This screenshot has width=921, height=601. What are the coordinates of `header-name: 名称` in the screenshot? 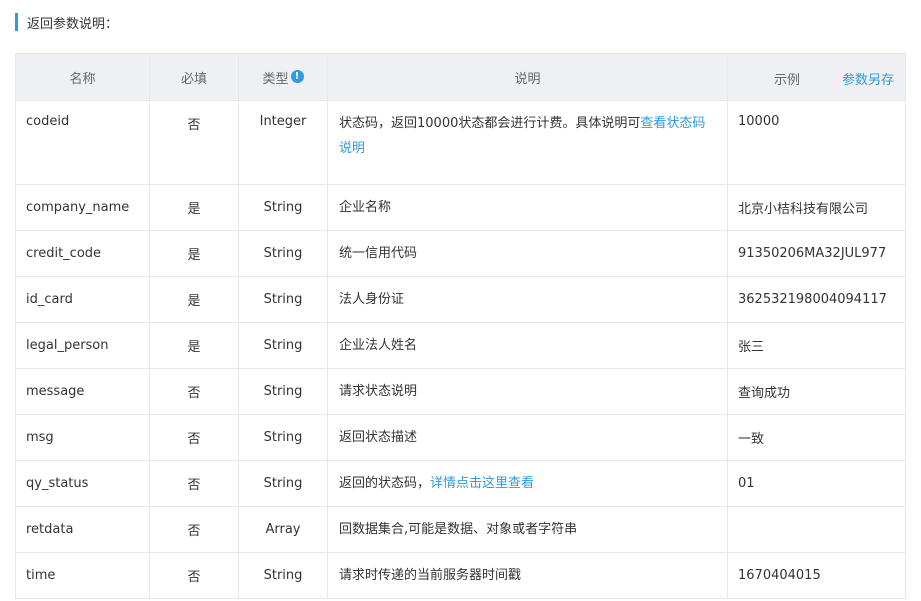 It's located at (82, 77).